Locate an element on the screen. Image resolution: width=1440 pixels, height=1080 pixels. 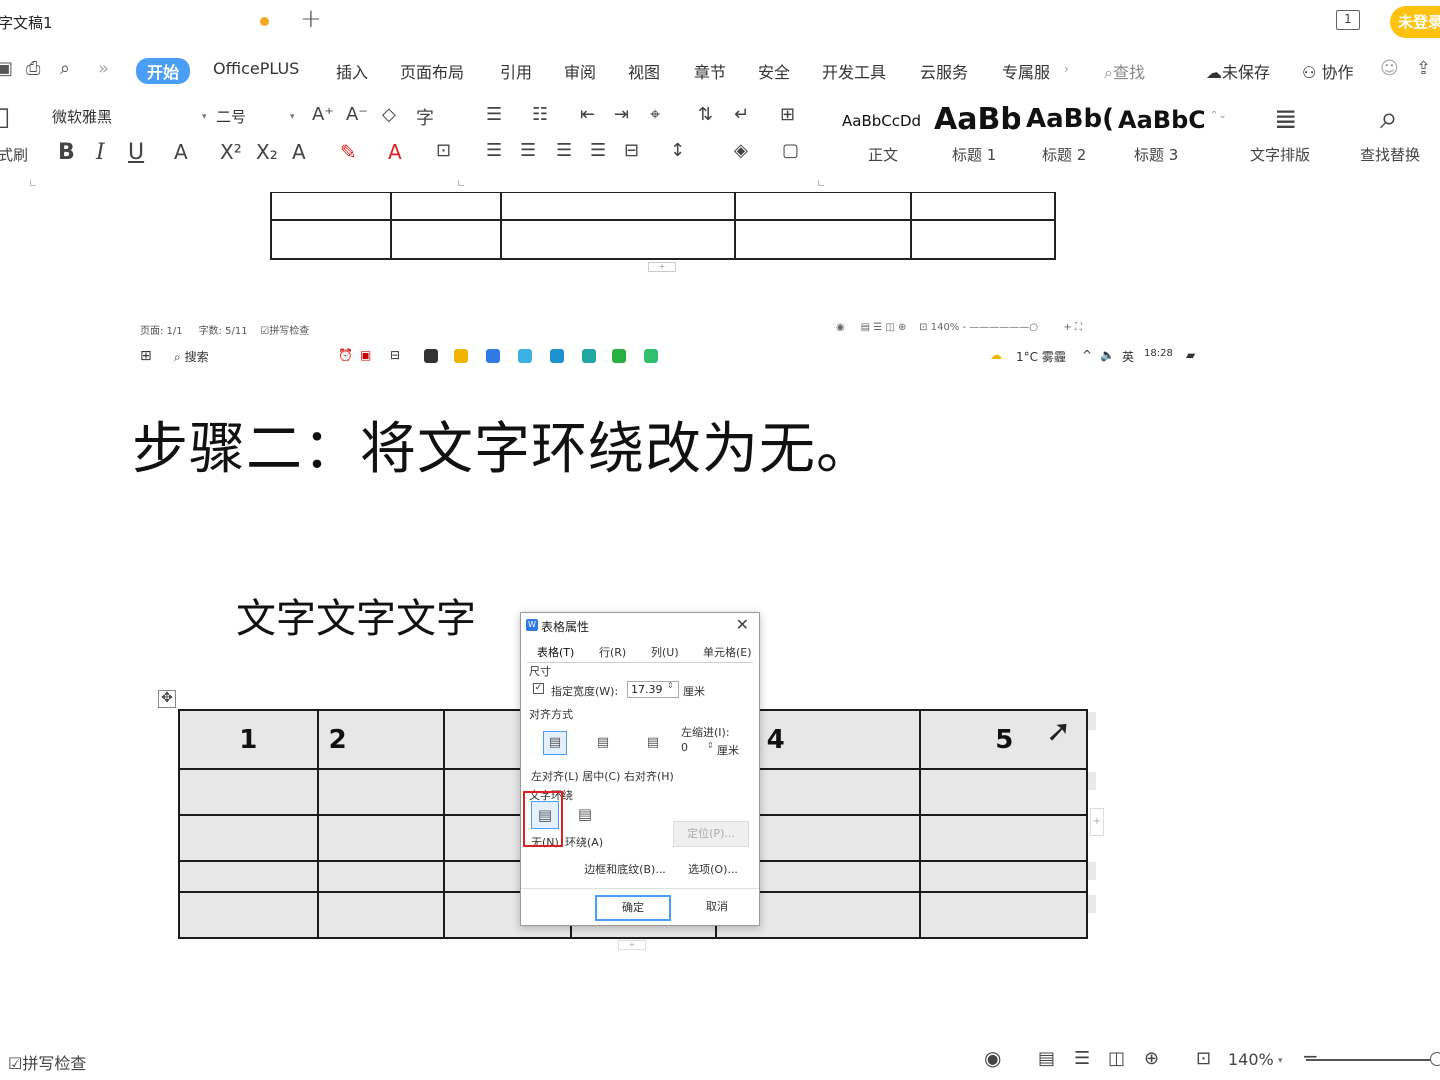
strikethrough-icon: A is located at coordinates (181, 152).